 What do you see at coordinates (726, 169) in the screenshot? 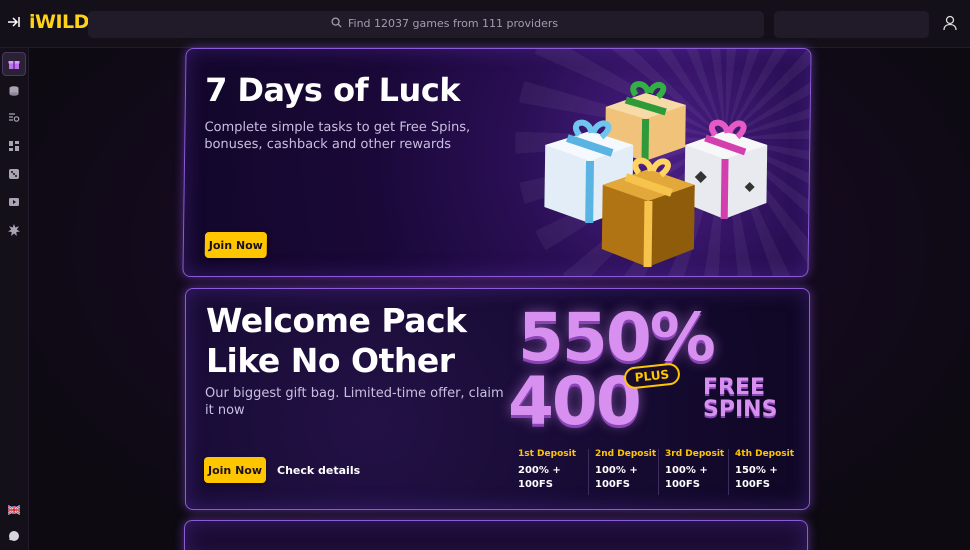
I see `gift-box-right` at bounding box center [726, 169].